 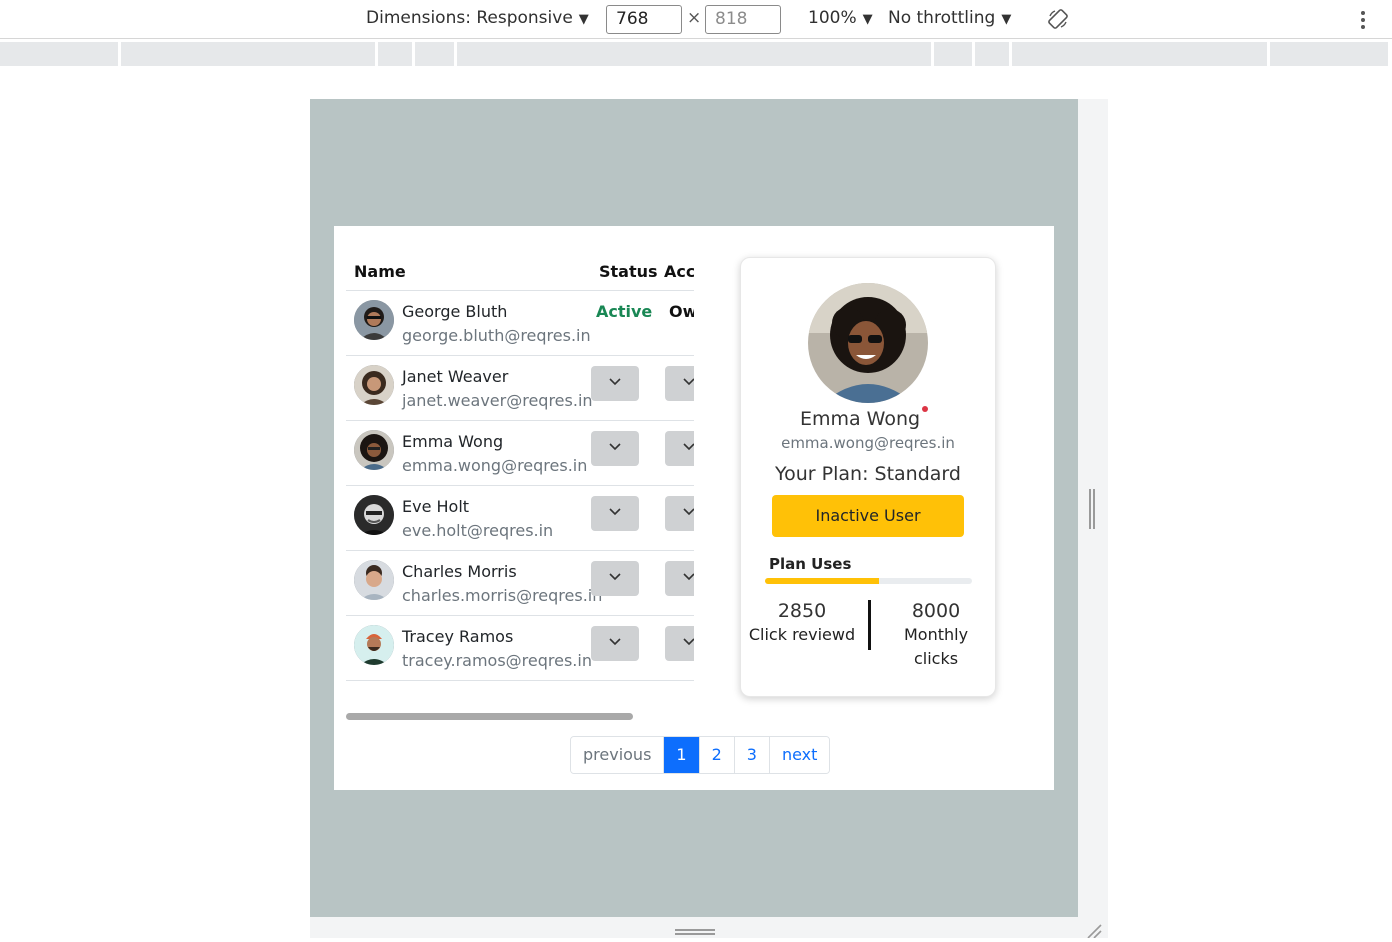 I want to click on column-header-status: Status, so click(x=628, y=271).